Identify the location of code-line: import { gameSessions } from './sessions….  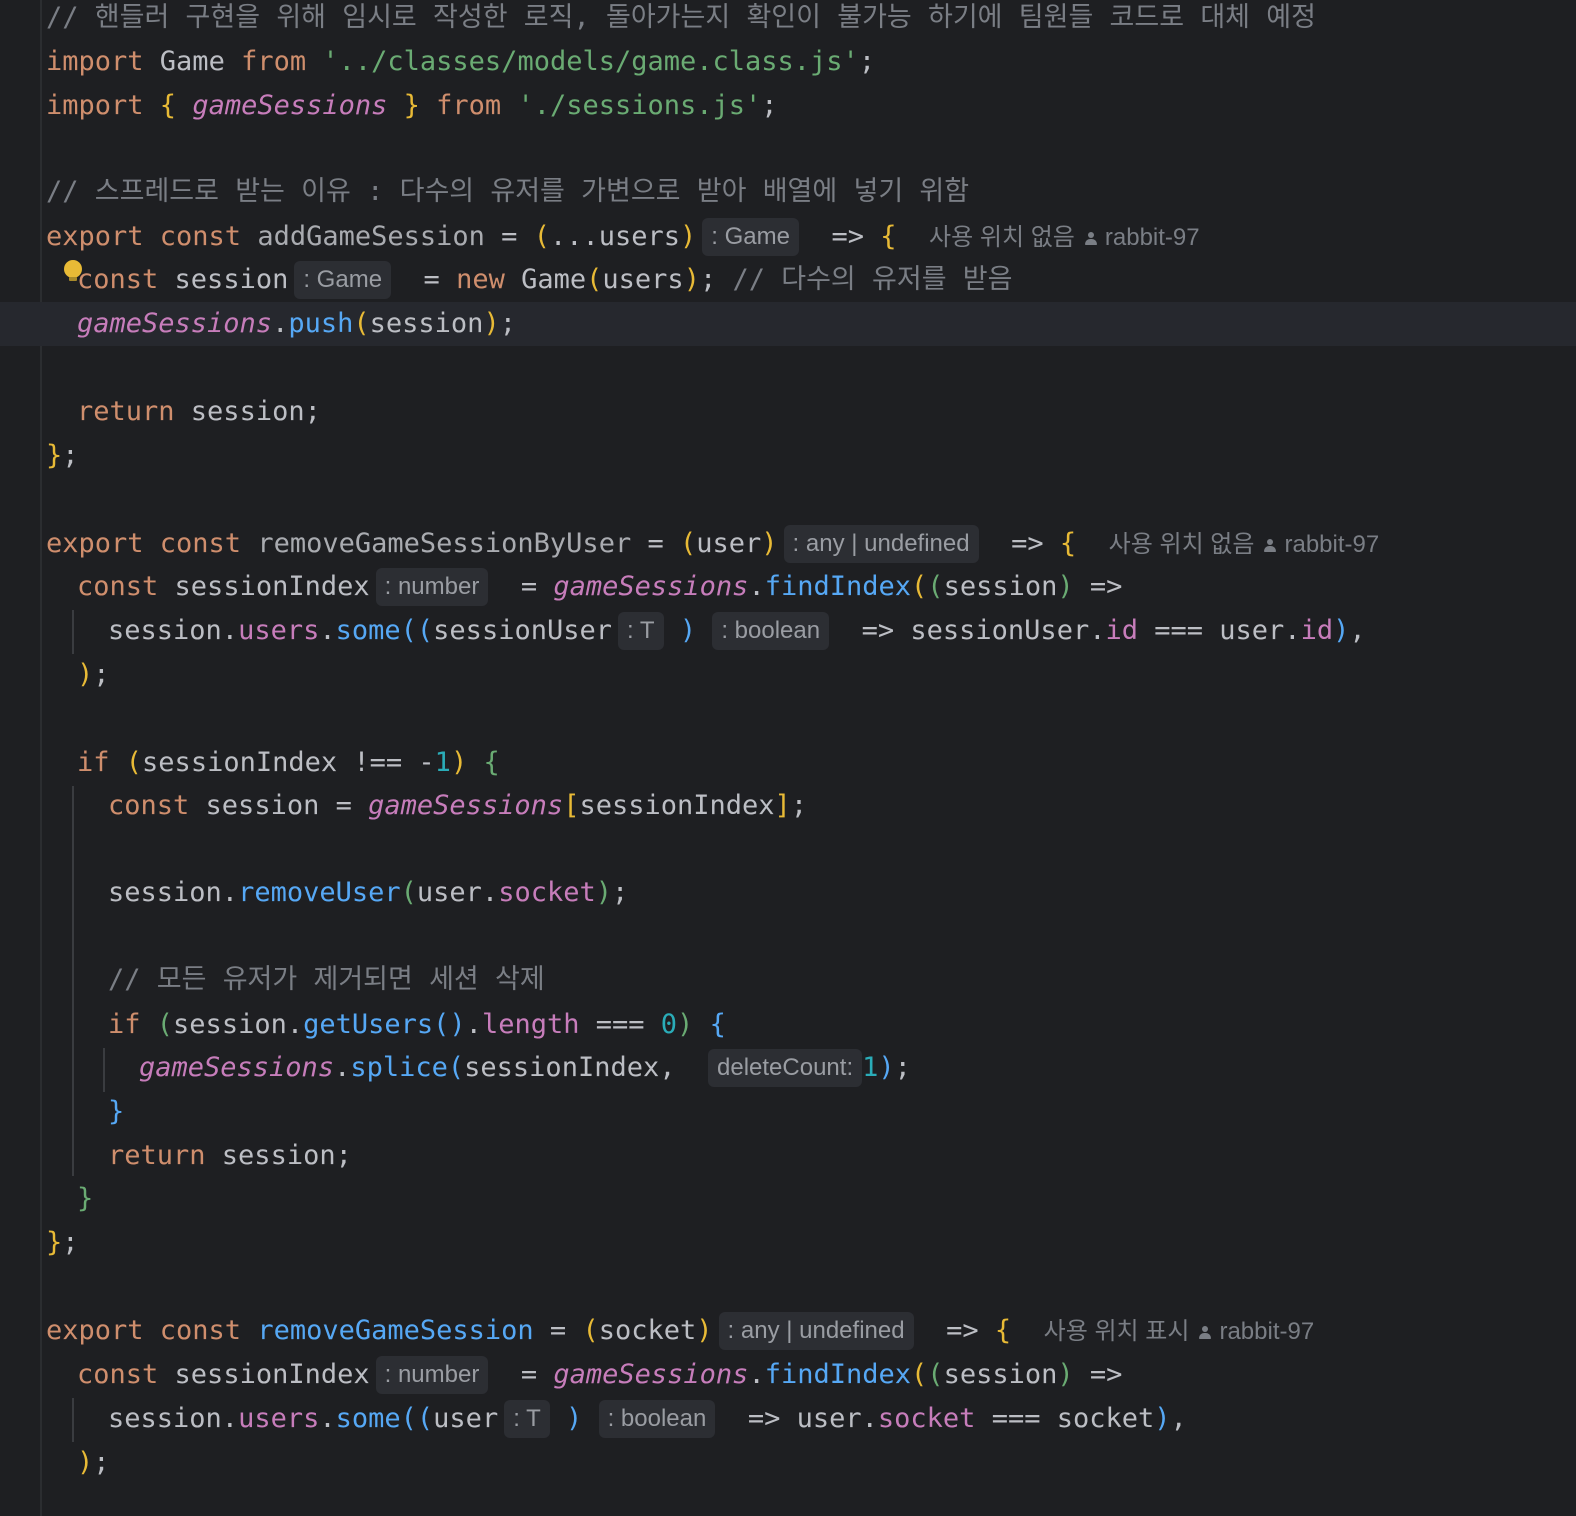
(788, 106).